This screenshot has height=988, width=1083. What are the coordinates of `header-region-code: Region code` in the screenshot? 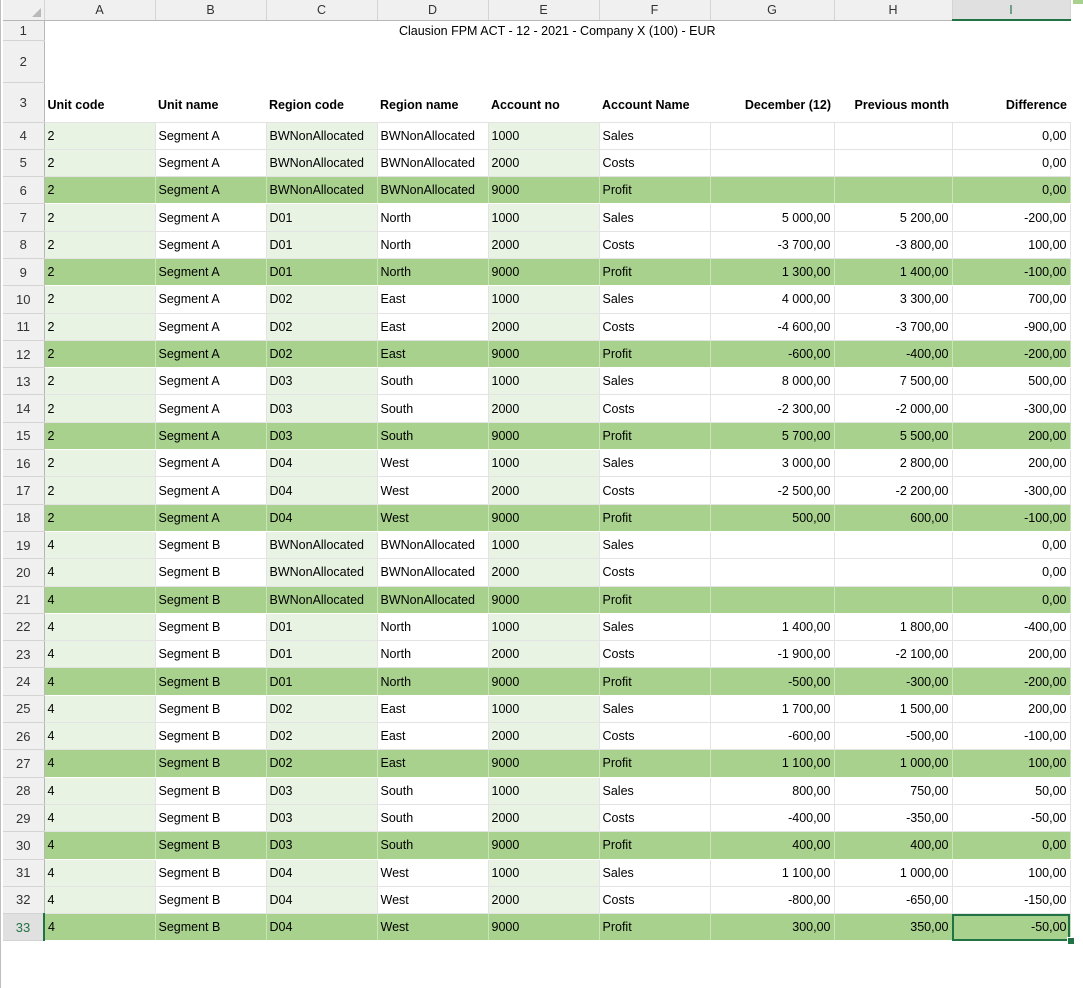 It's located at (321, 102).